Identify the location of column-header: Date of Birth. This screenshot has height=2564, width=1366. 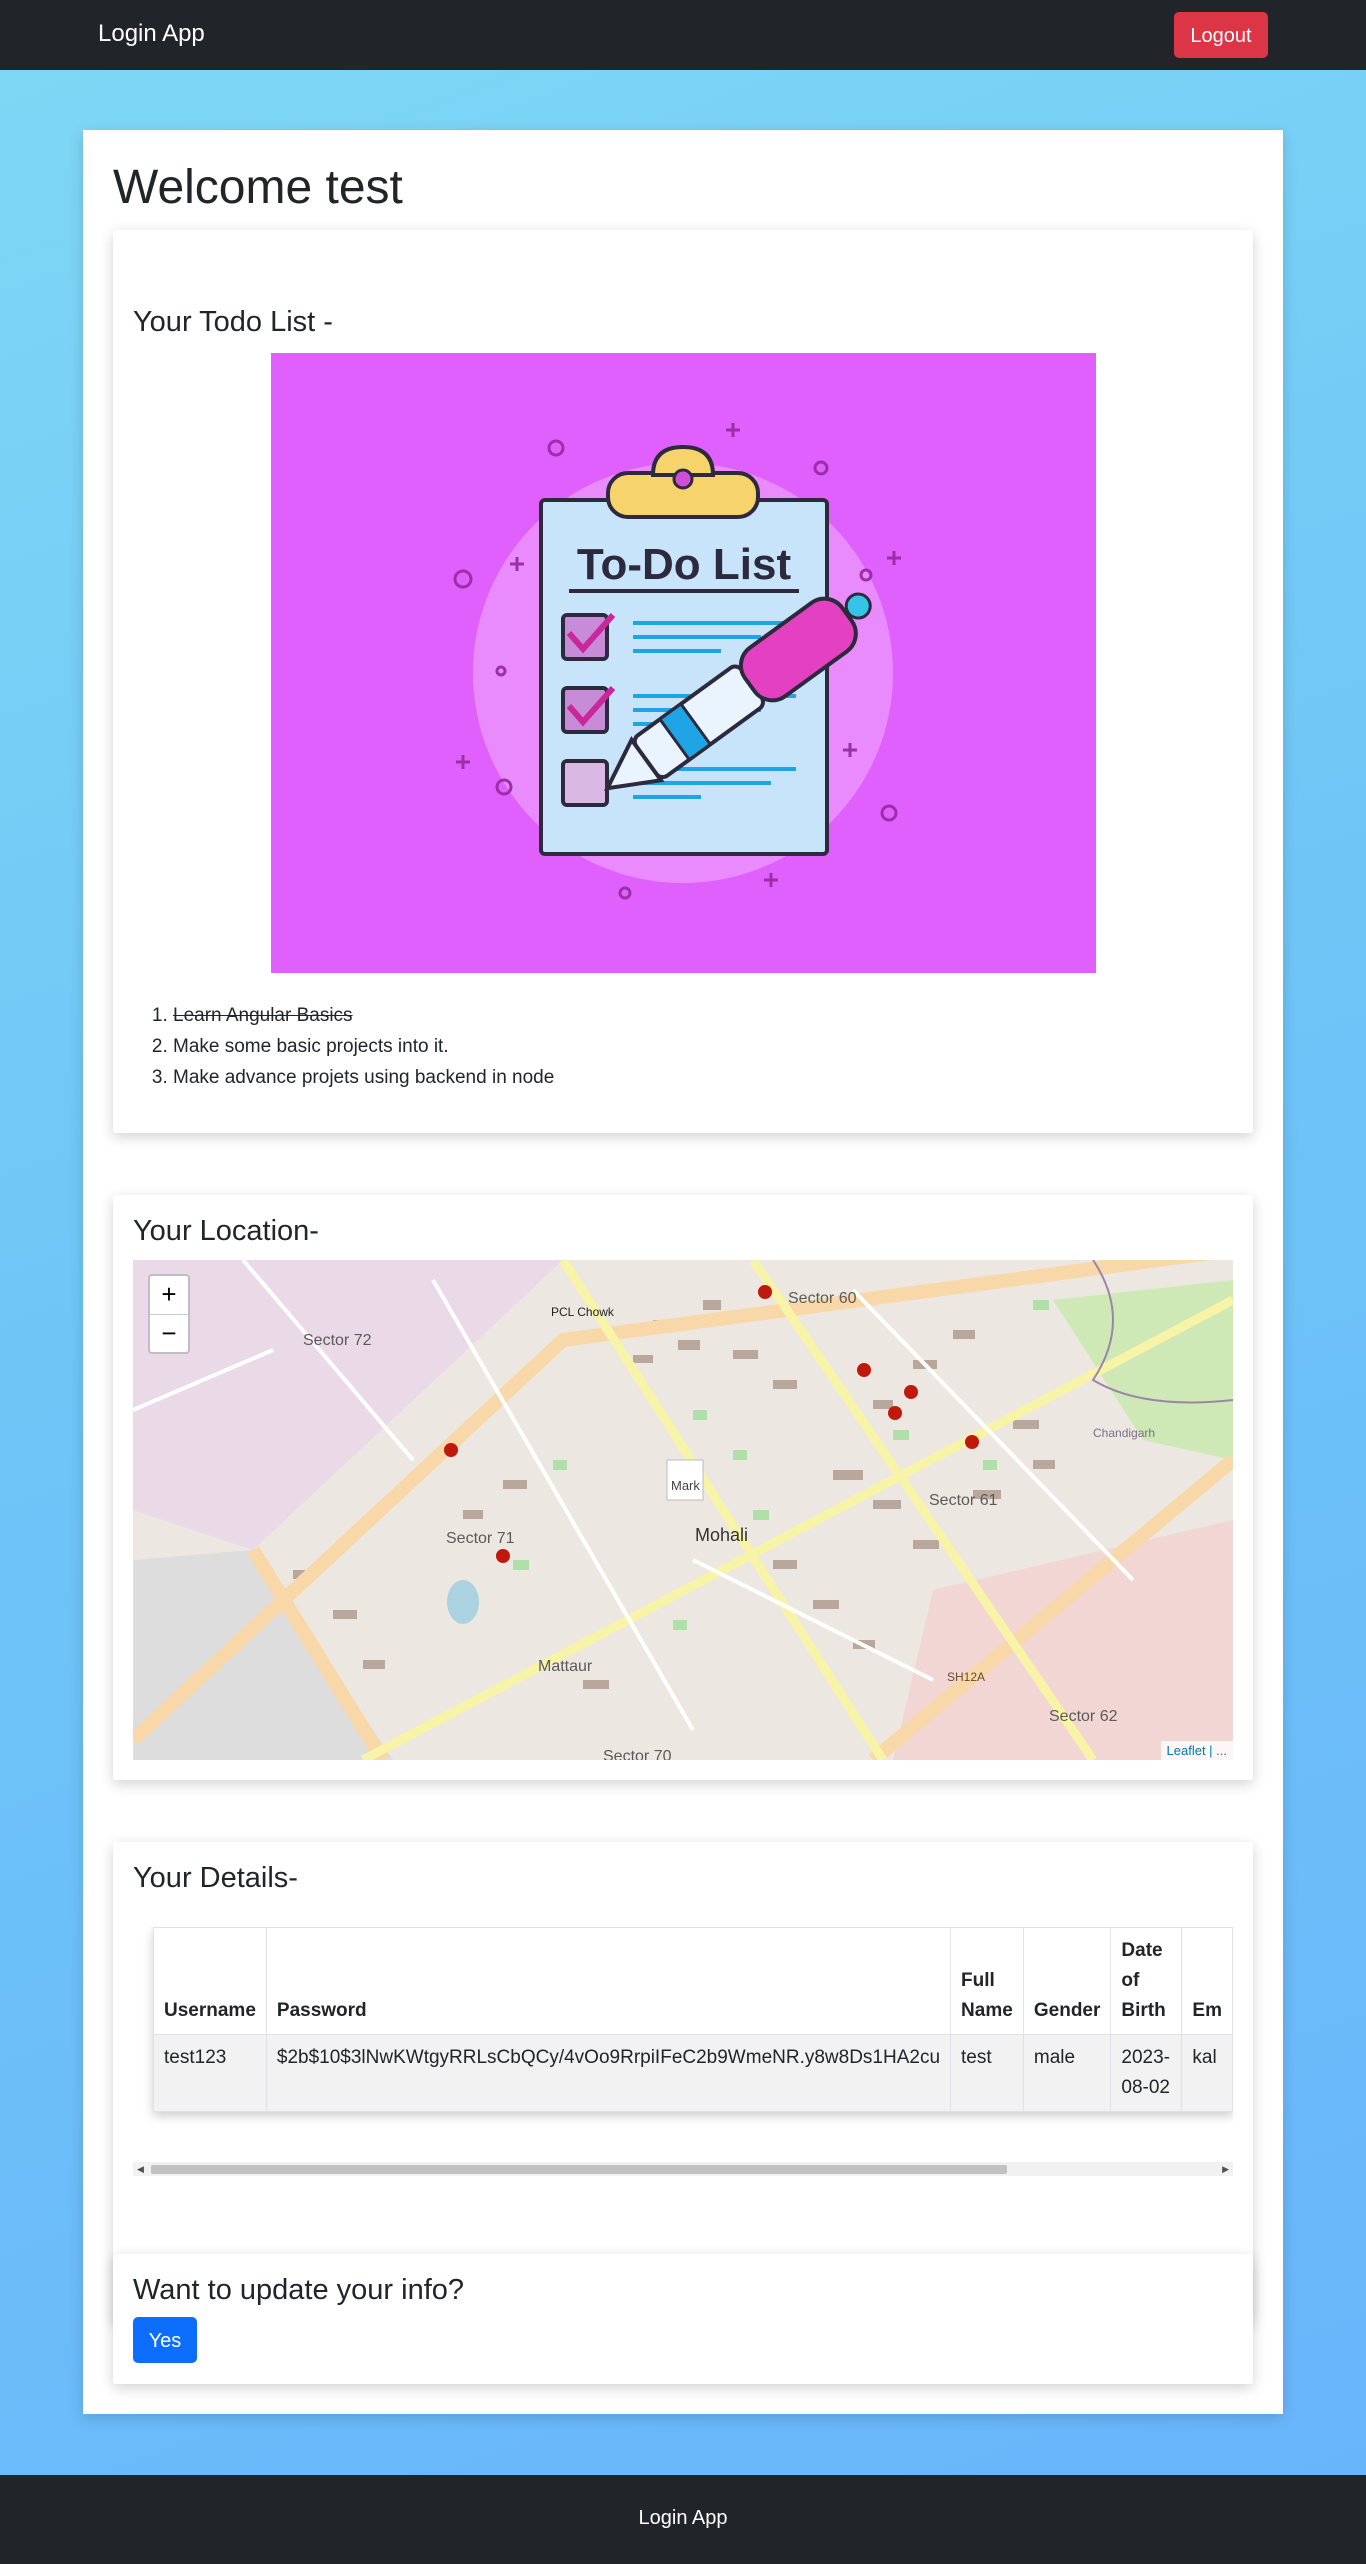
(1146, 1981).